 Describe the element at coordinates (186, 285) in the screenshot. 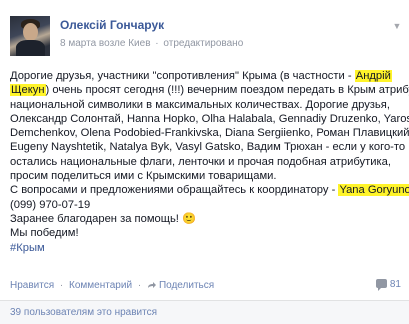

I see `share-button: Поделиться` at that location.